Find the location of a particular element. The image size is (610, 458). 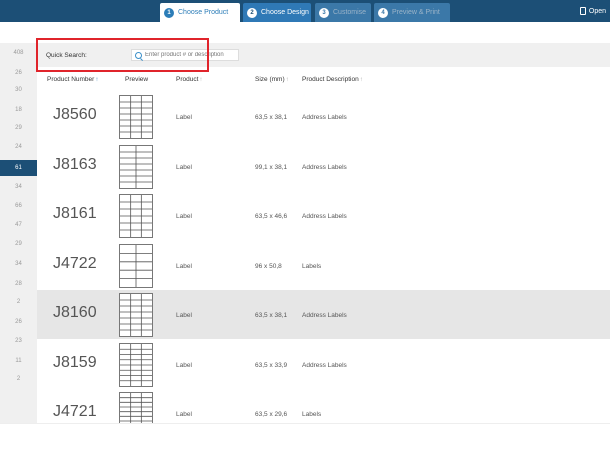

step-choose-product: 1 Choose Product is located at coordinates (200, 12).